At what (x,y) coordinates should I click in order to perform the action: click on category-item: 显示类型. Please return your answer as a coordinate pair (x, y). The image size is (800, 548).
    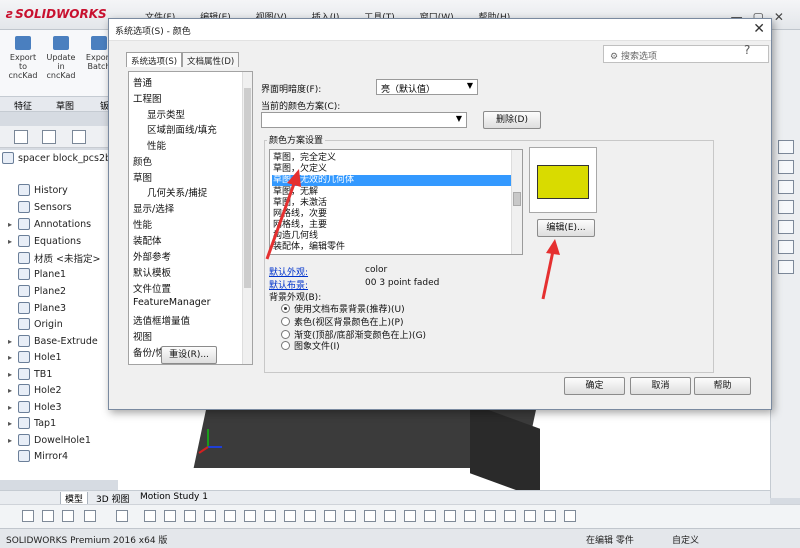
    Looking at the image, I should click on (166, 114).